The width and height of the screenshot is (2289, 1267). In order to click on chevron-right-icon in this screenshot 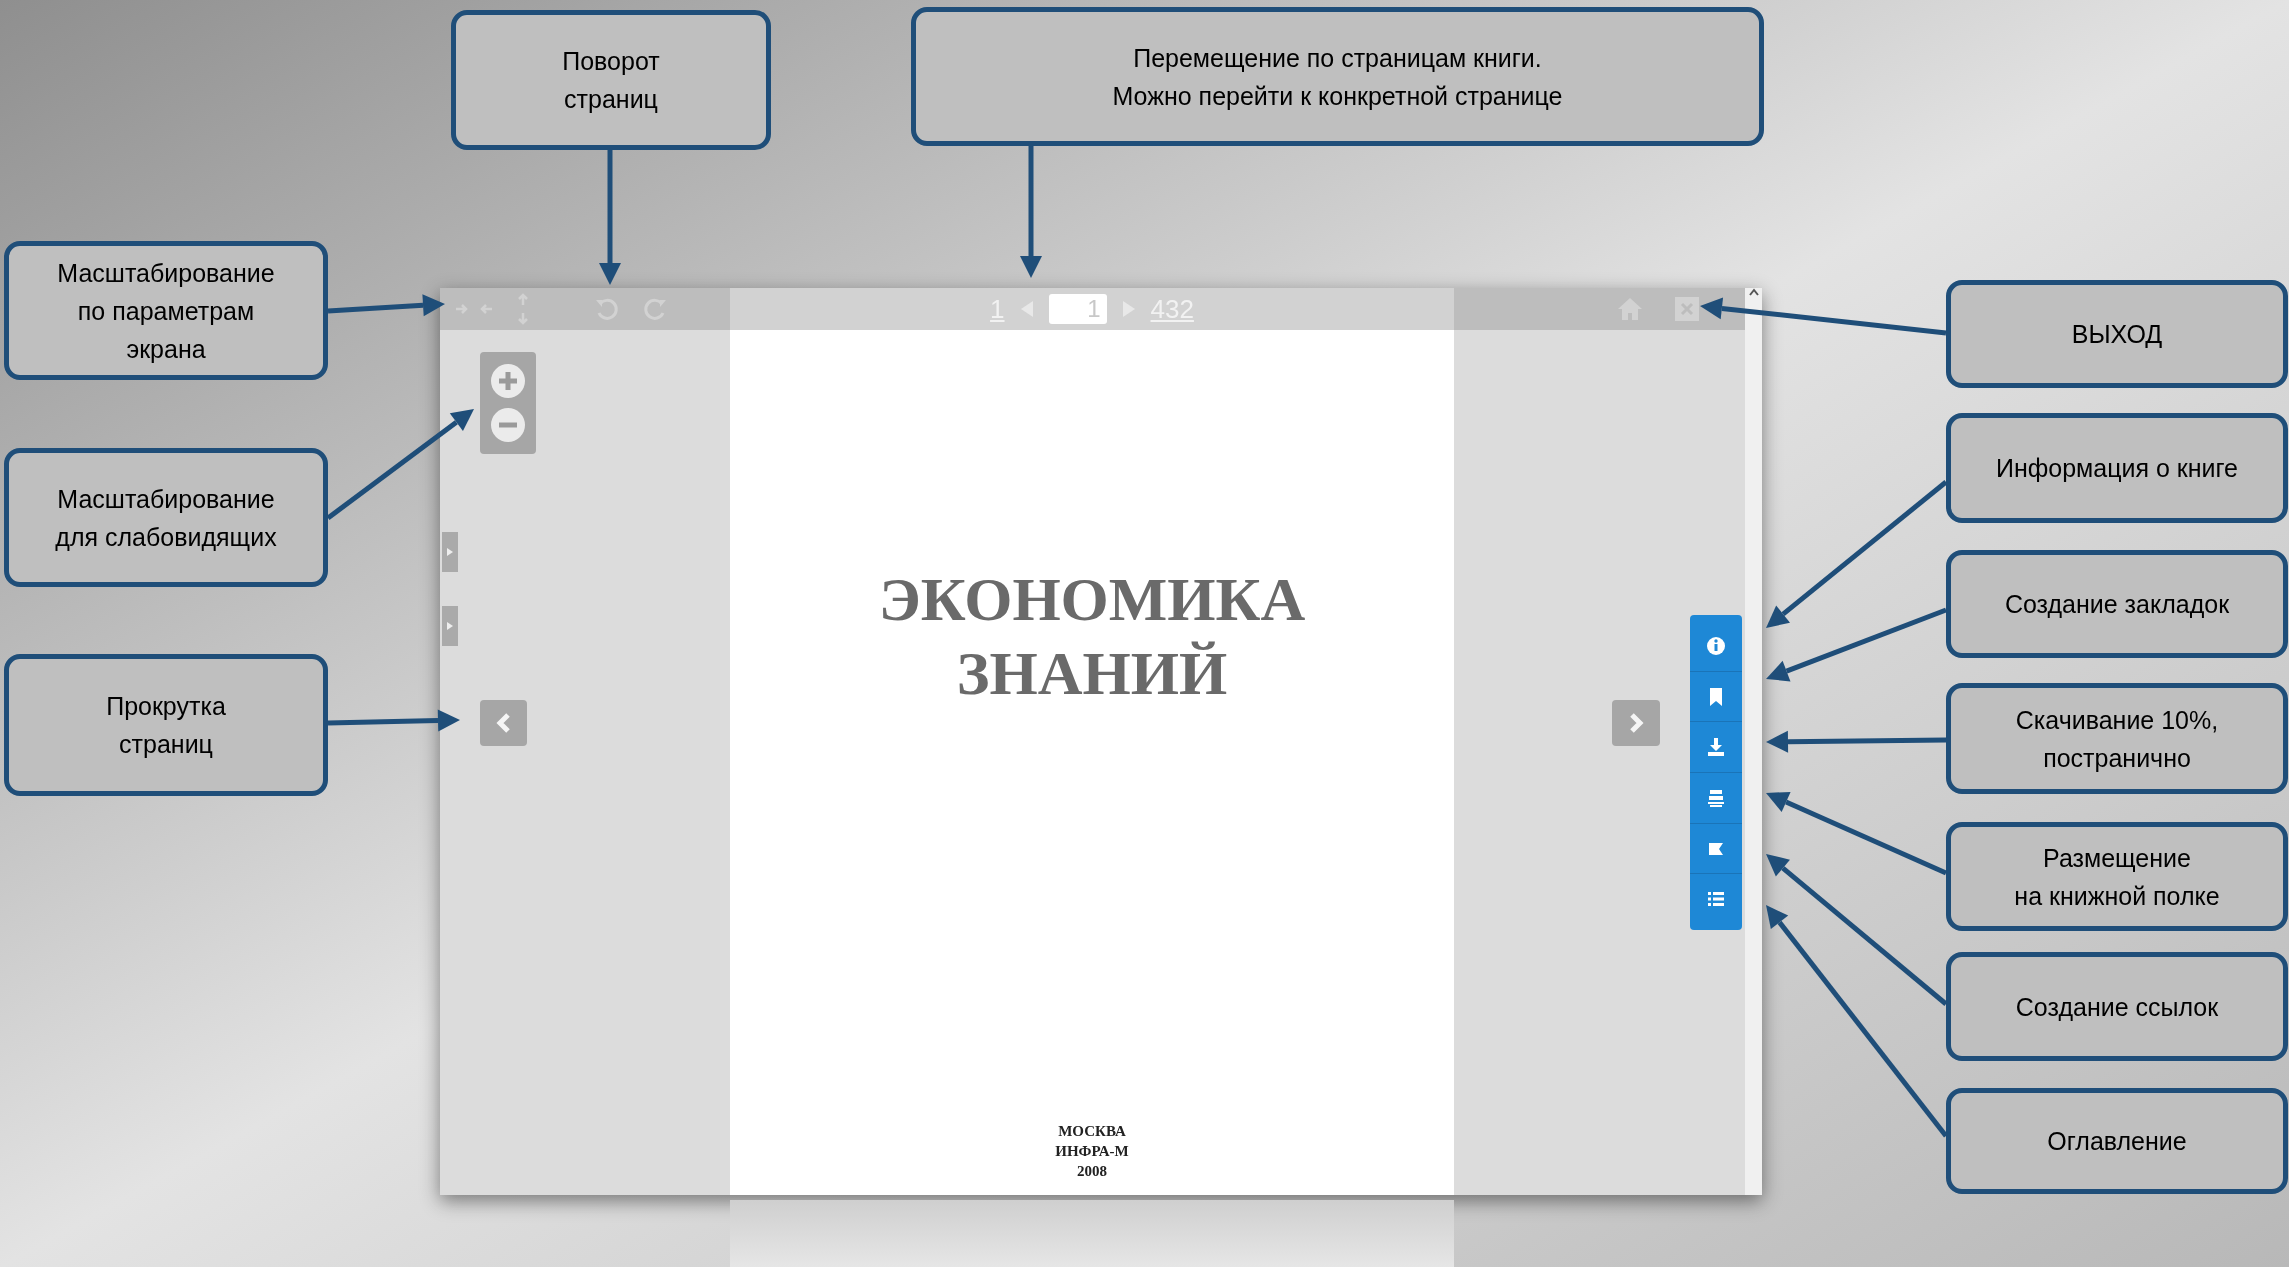, I will do `click(1636, 723)`.